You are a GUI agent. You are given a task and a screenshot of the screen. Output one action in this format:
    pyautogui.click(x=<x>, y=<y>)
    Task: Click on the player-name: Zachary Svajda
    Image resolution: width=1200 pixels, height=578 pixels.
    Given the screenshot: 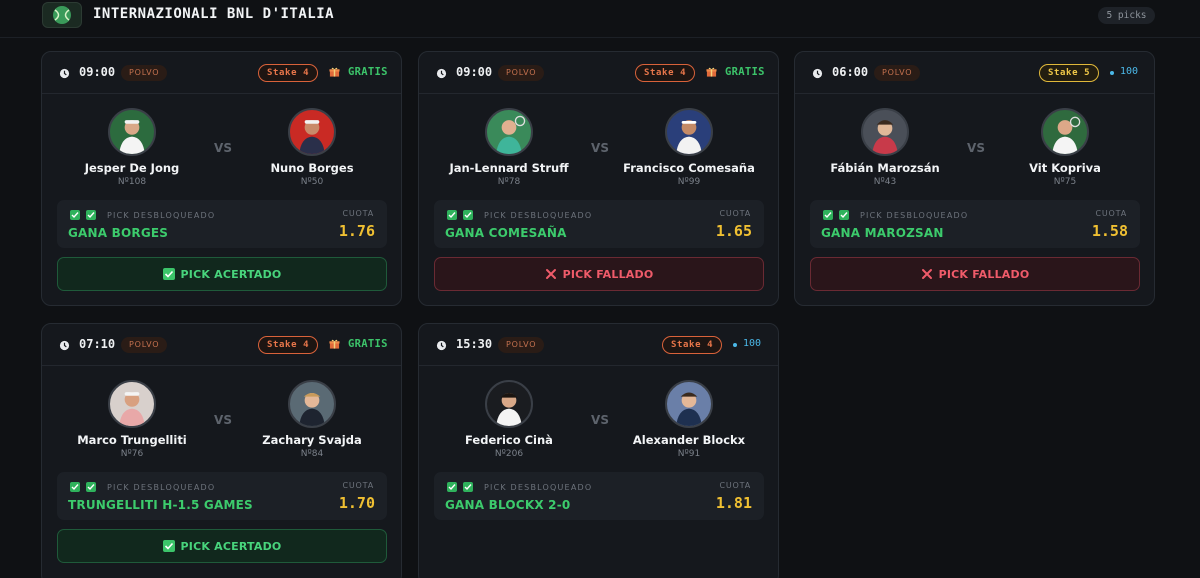 What is the action you would take?
    pyautogui.click(x=312, y=440)
    